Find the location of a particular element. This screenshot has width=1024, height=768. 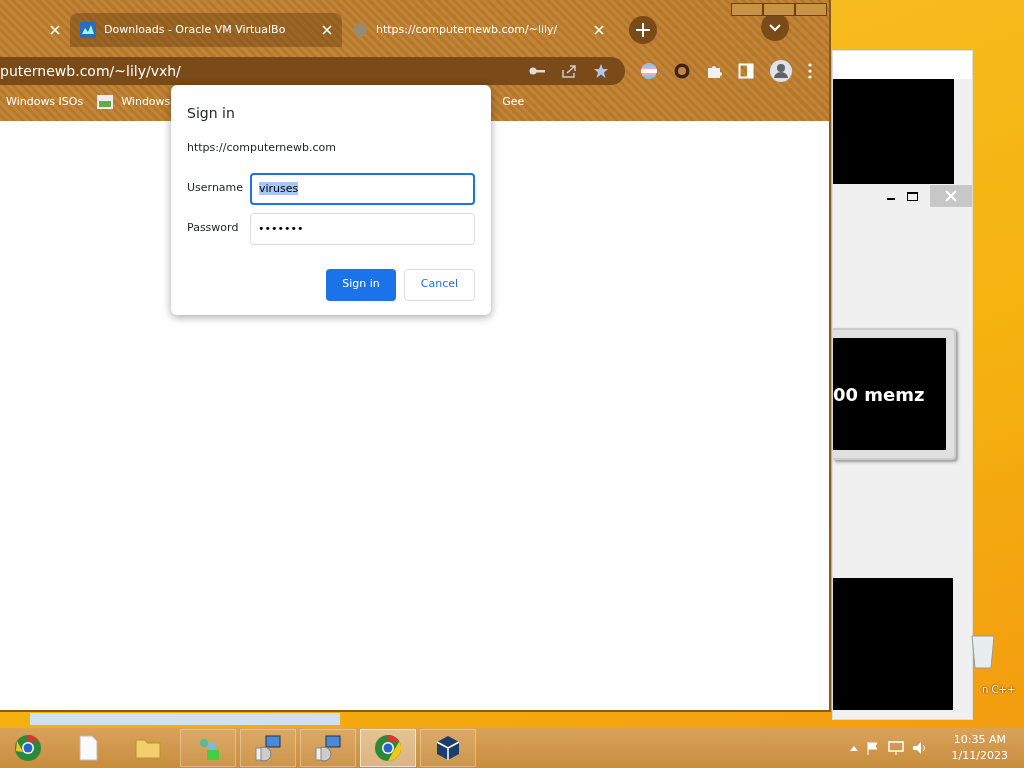

date-text: 1/11/2023 is located at coordinates (979, 756).